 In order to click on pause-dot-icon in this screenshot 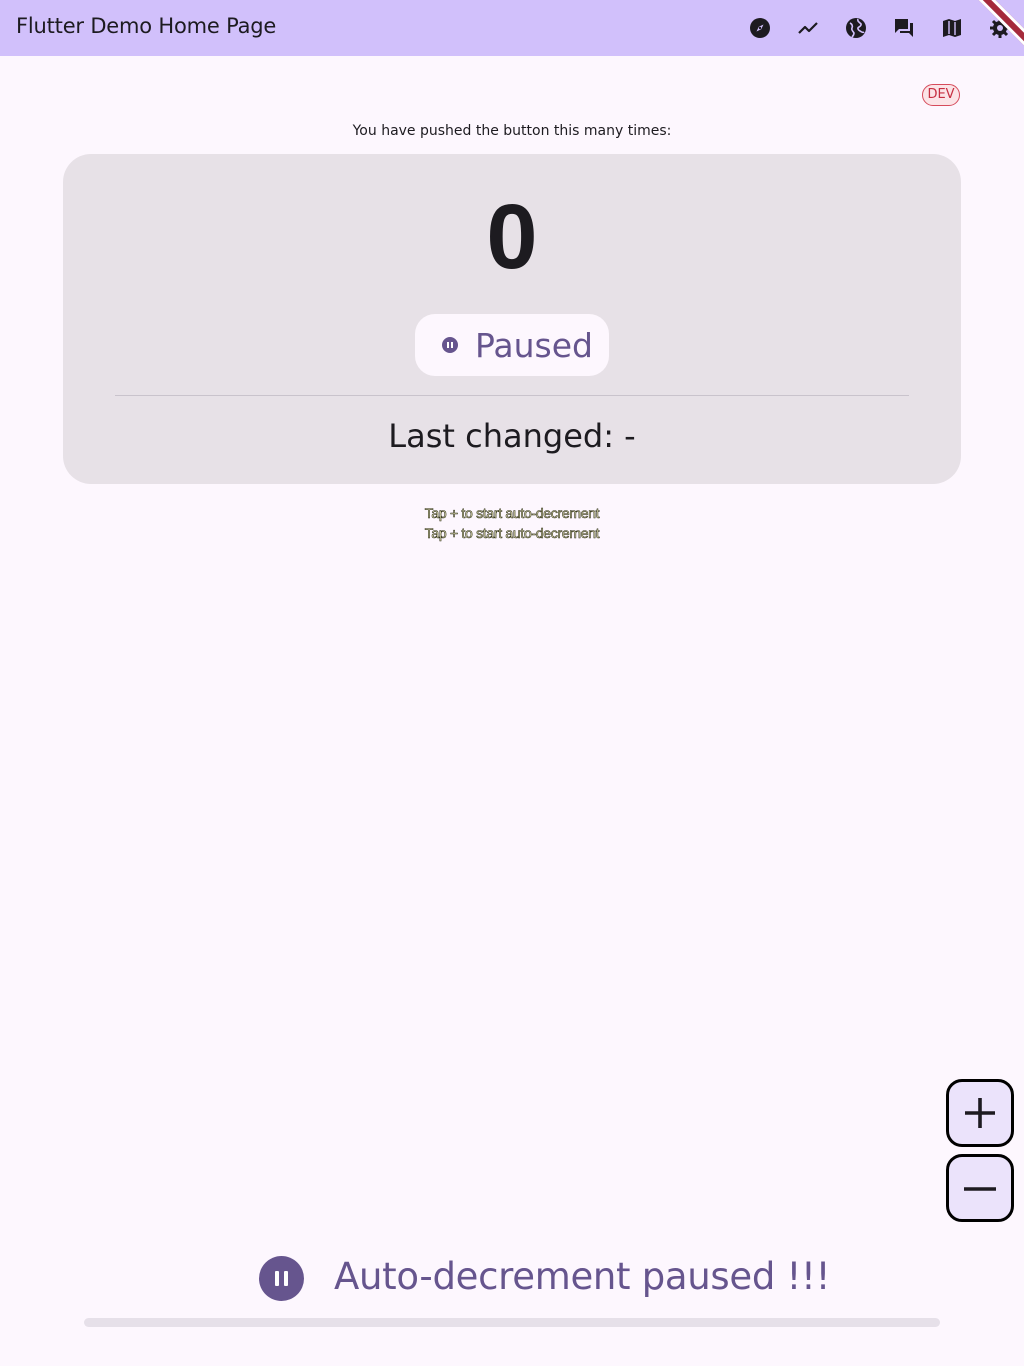, I will do `click(450, 345)`.